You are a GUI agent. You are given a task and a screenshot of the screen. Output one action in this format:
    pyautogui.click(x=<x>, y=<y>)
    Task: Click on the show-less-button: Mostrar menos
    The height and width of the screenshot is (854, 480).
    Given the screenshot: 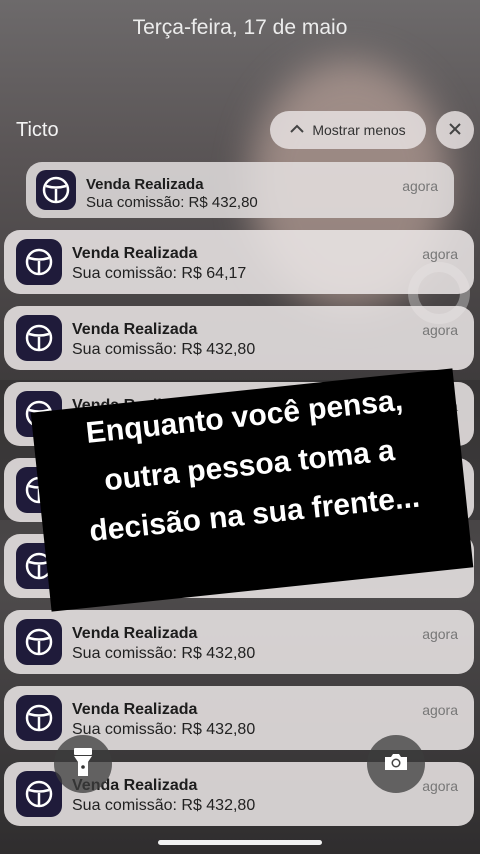 What is the action you would take?
    pyautogui.click(x=348, y=130)
    